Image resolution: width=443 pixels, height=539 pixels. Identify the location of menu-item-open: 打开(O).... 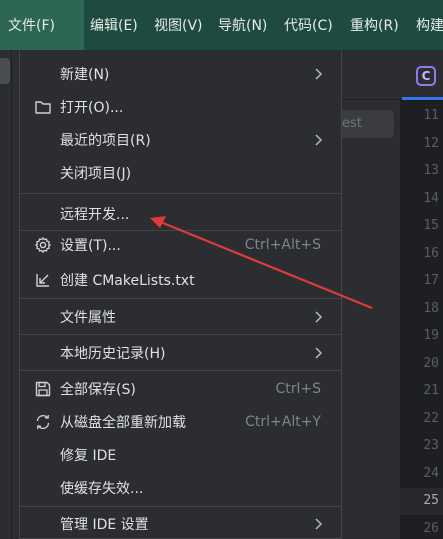
(180, 107).